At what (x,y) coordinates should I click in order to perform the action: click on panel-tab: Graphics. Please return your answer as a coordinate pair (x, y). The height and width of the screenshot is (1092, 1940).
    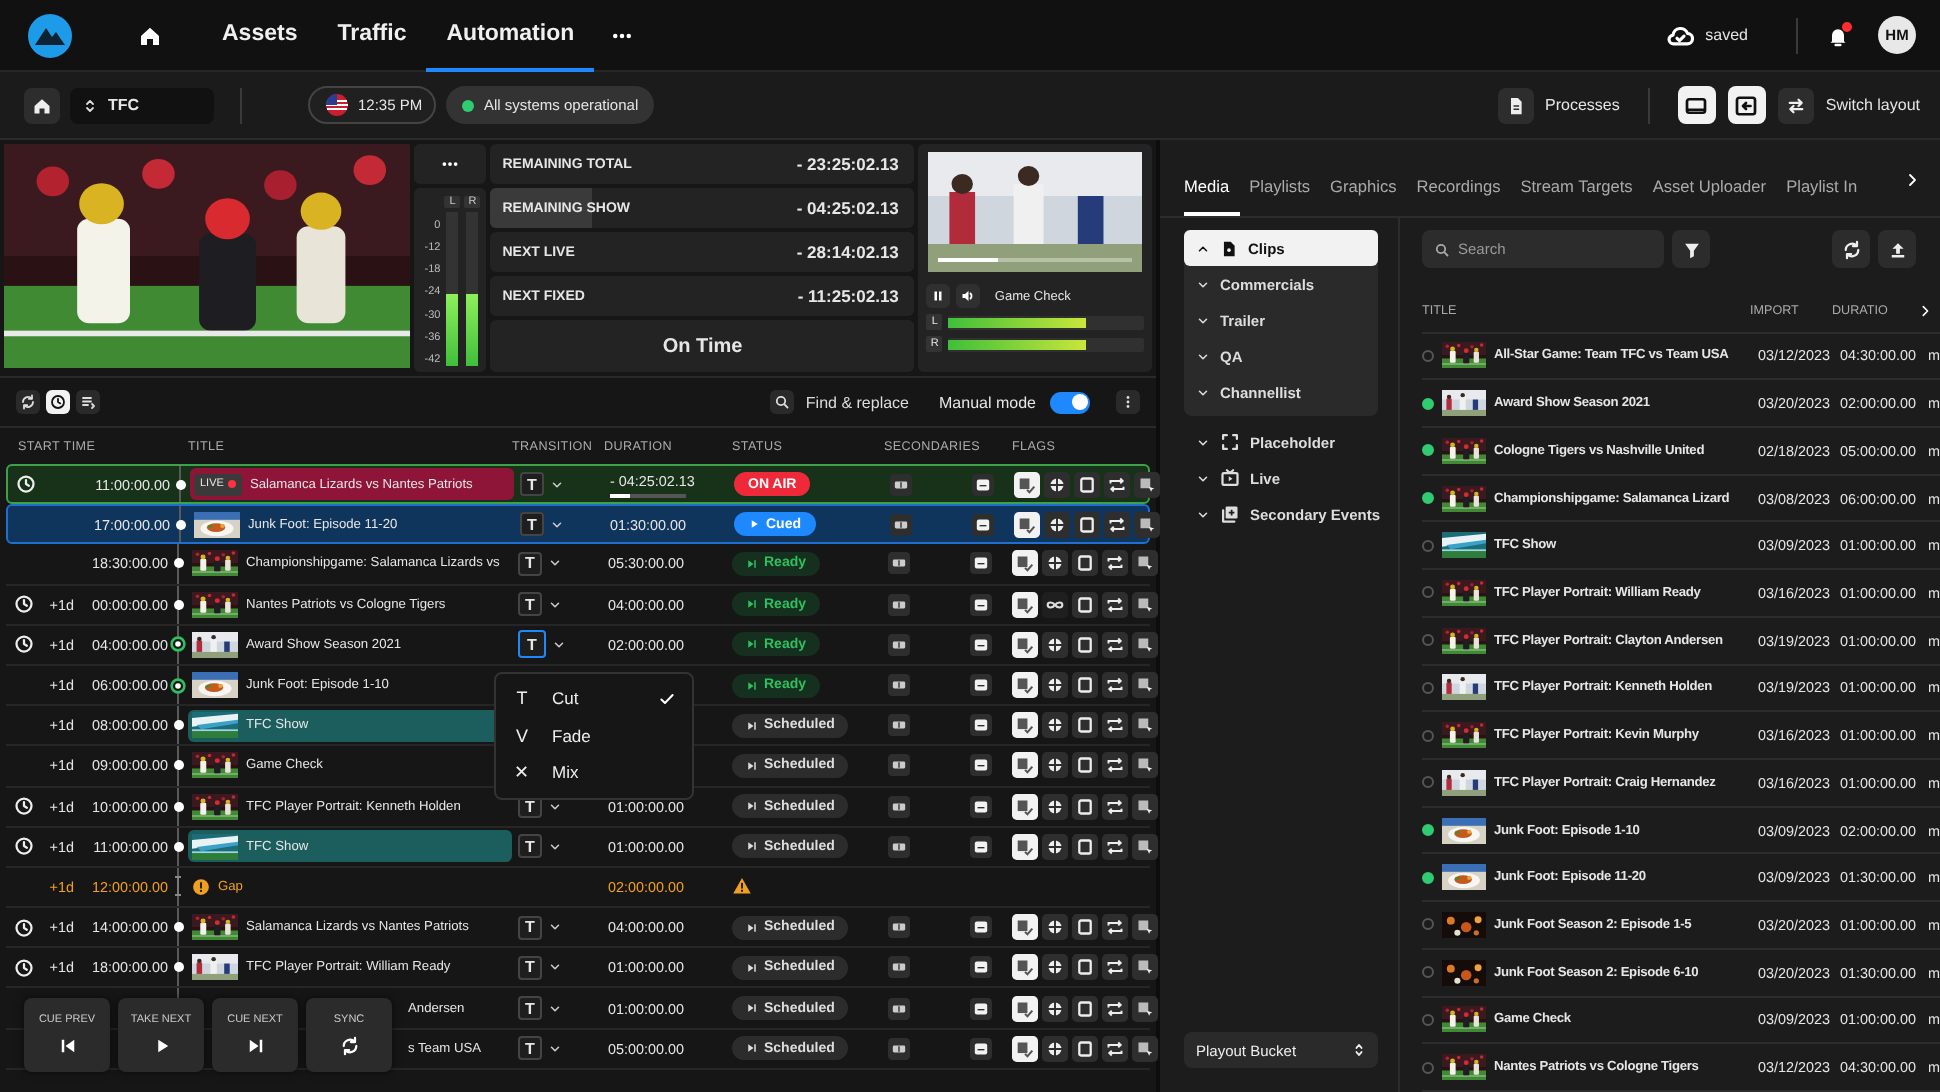
    Looking at the image, I should click on (1368, 196).